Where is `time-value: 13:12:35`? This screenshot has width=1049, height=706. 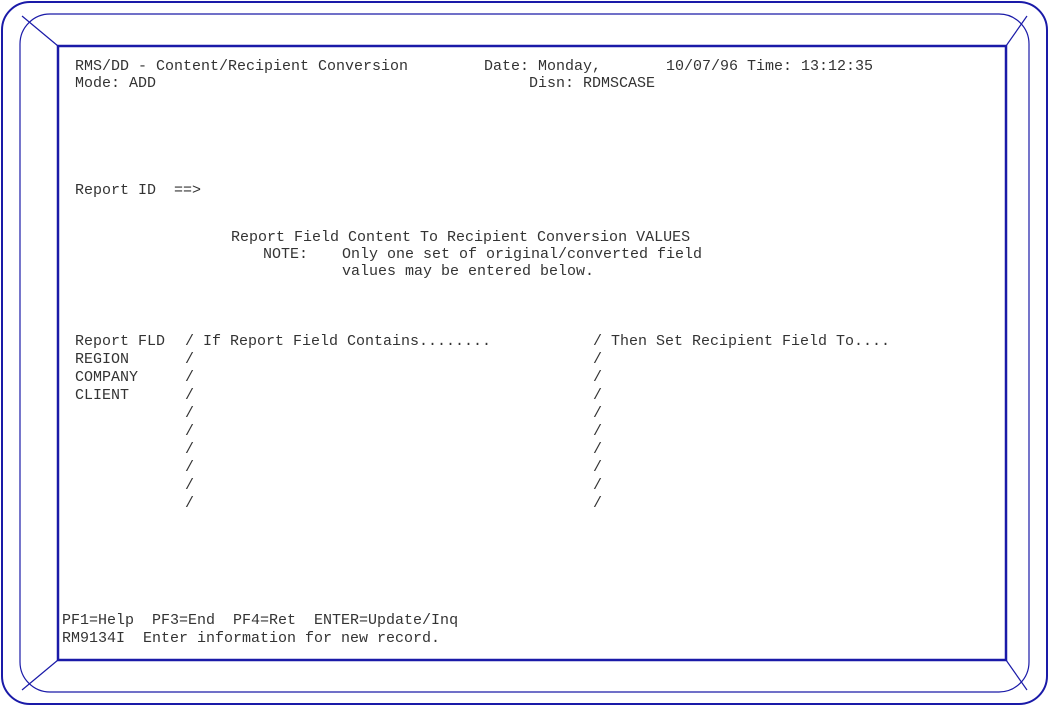
time-value: 13:12:35 is located at coordinates (837, 66).